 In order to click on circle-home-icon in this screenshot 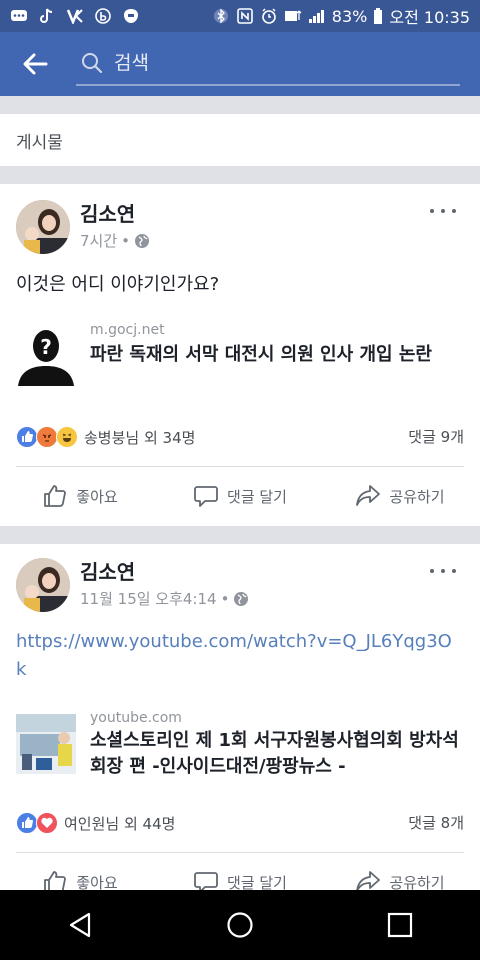, I will do `click(240, 925)`.